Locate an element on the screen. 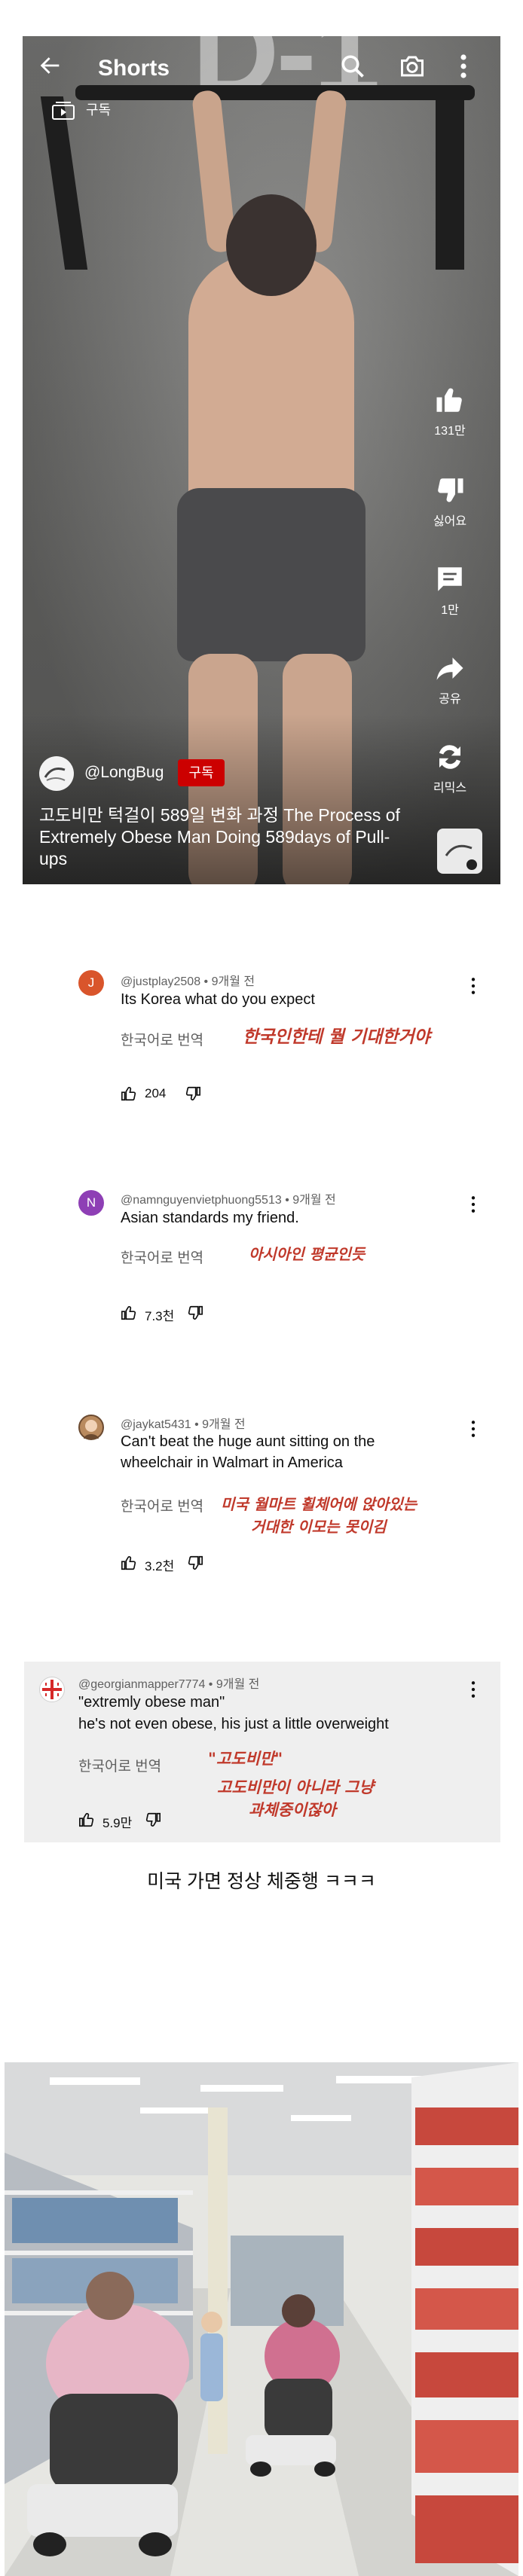 This screenshot has width=523, height=2576. back-arrow-icon is located at coordinates (50, 66).